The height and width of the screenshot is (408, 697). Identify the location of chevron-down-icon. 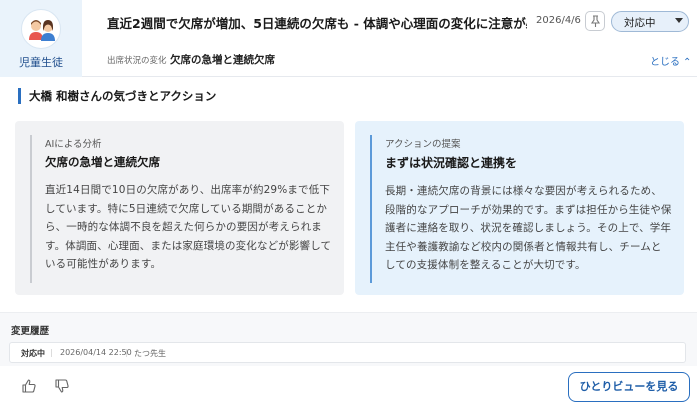
(679, 20).